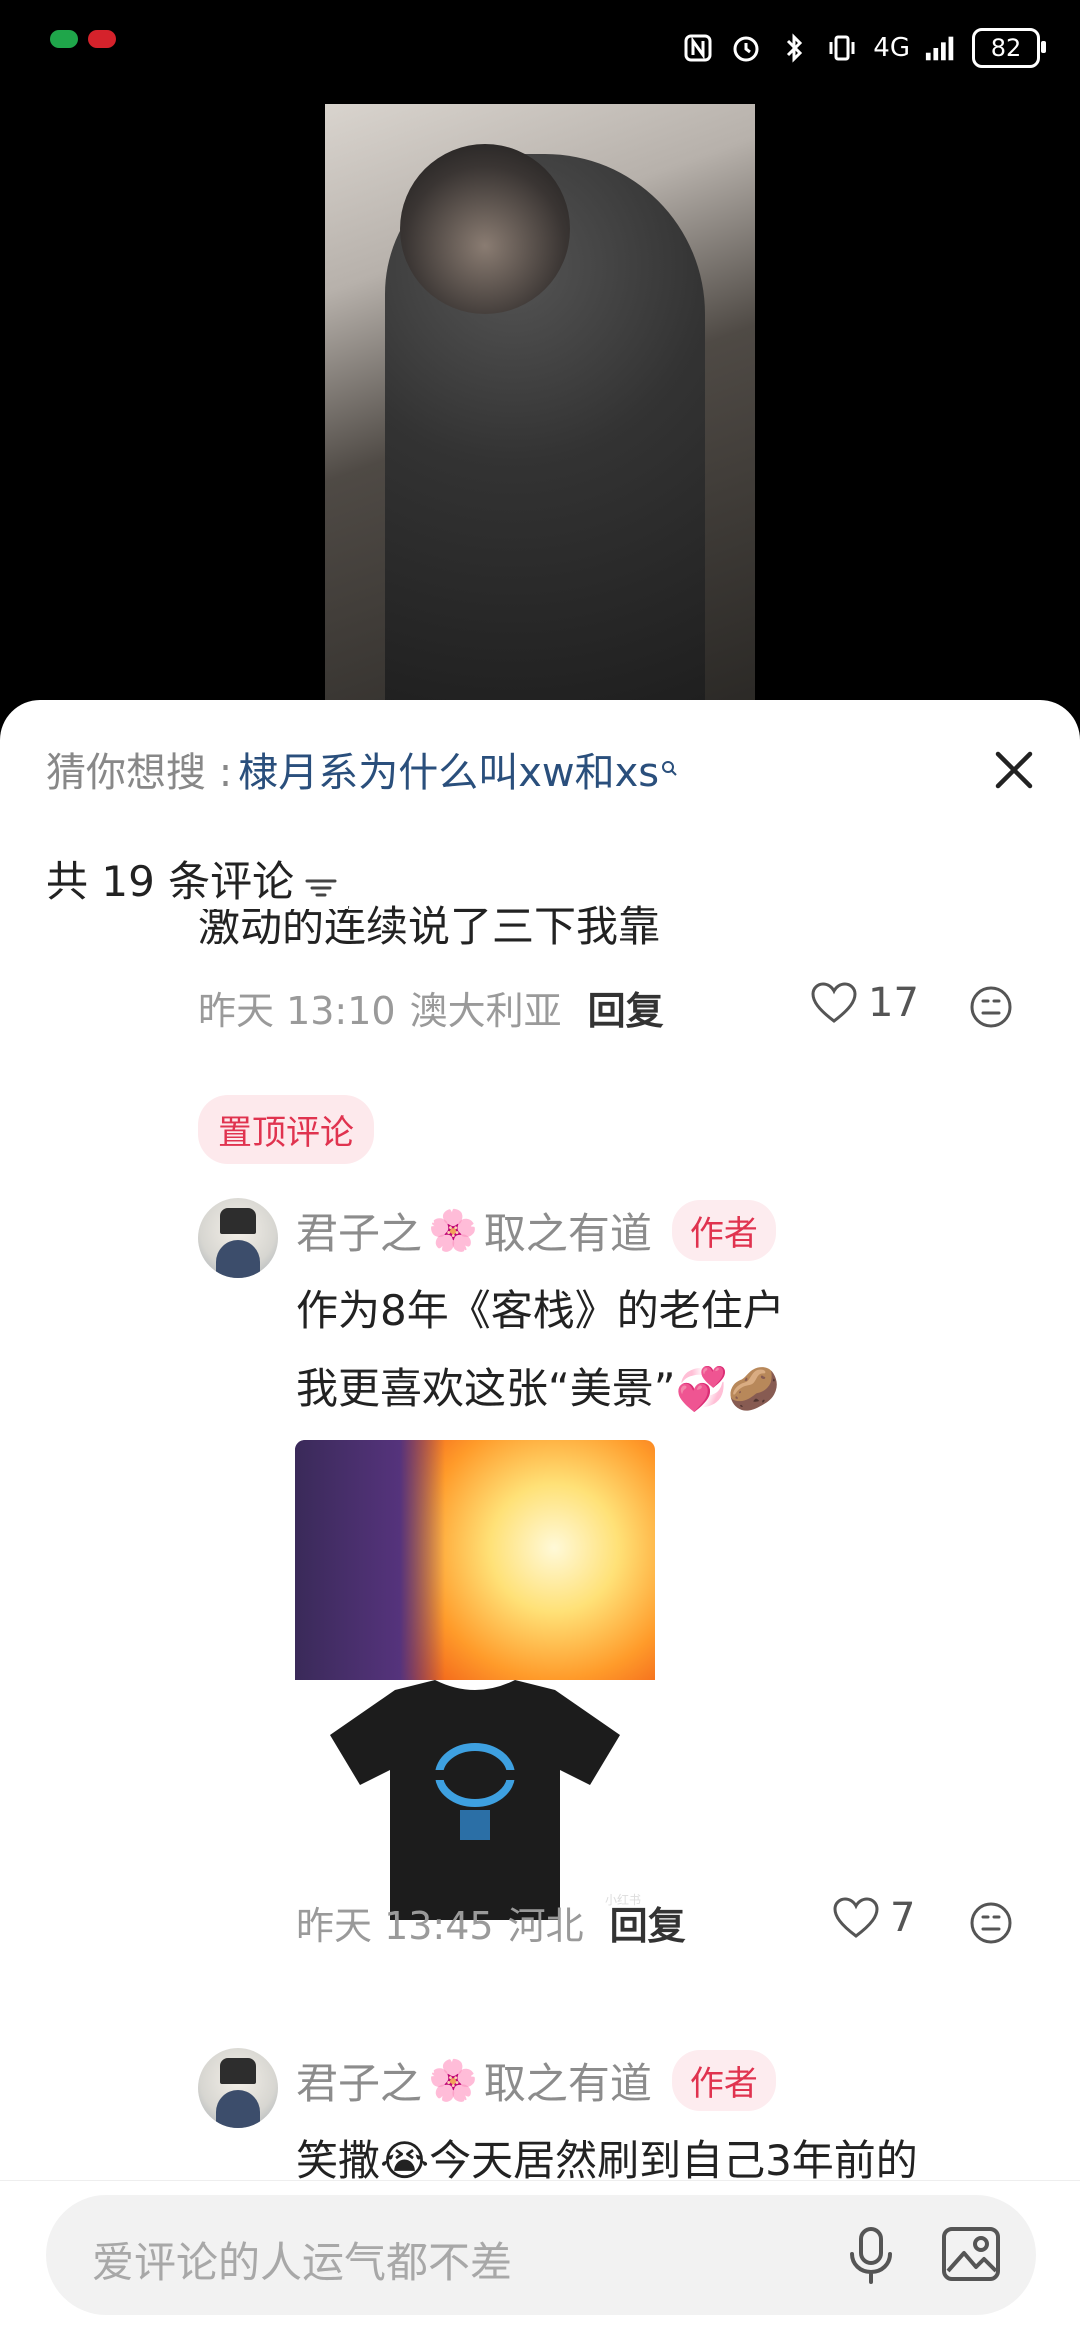  I want to click on reply-line: 作为8年《客栈》的老住户, so click(540, 1310).